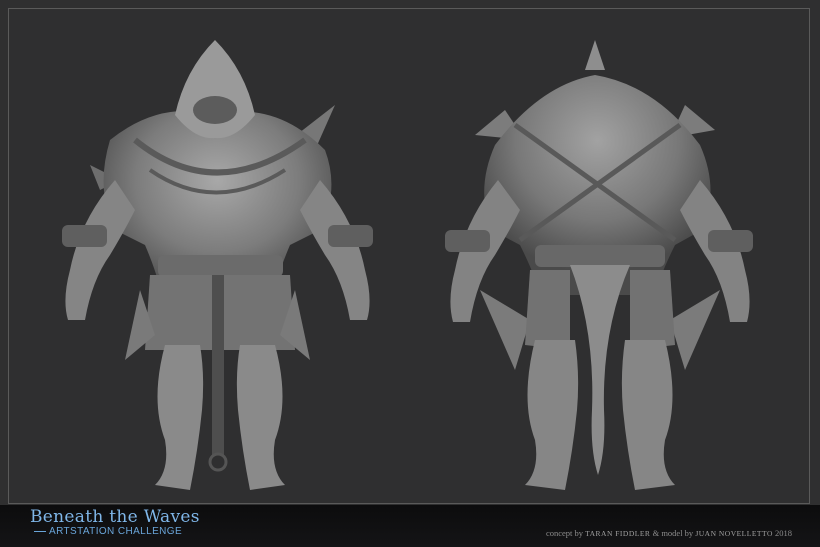 Image resolution: width=820 pixels, height=547 pixels. I want to click on concept-artist: TARAN FIDDLER, so click(618, 533).